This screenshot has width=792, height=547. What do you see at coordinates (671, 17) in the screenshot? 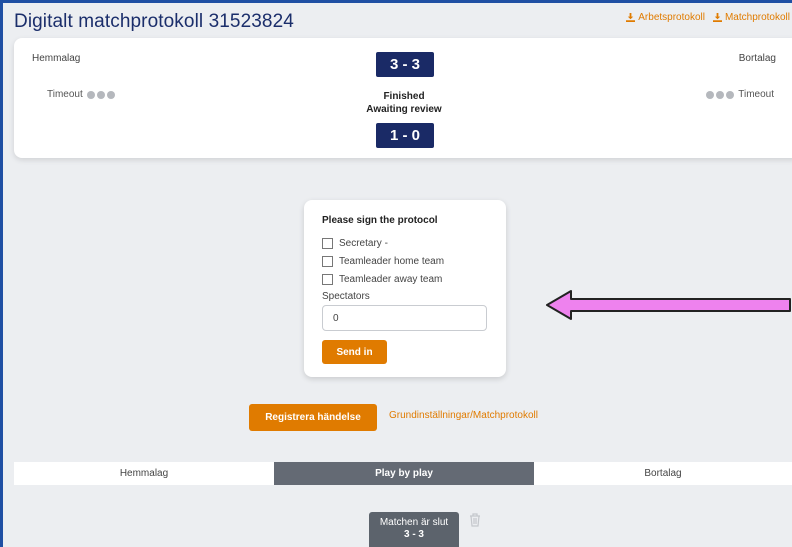
I see `arbetsprotokoll-label: Arbetsprotokoll` at bounding box center [671, 17].